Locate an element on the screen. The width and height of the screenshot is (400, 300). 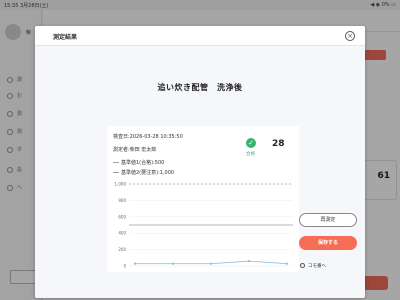
location-title: 追い炊き配管 洗浄後 is located at coordinates (200, 87).